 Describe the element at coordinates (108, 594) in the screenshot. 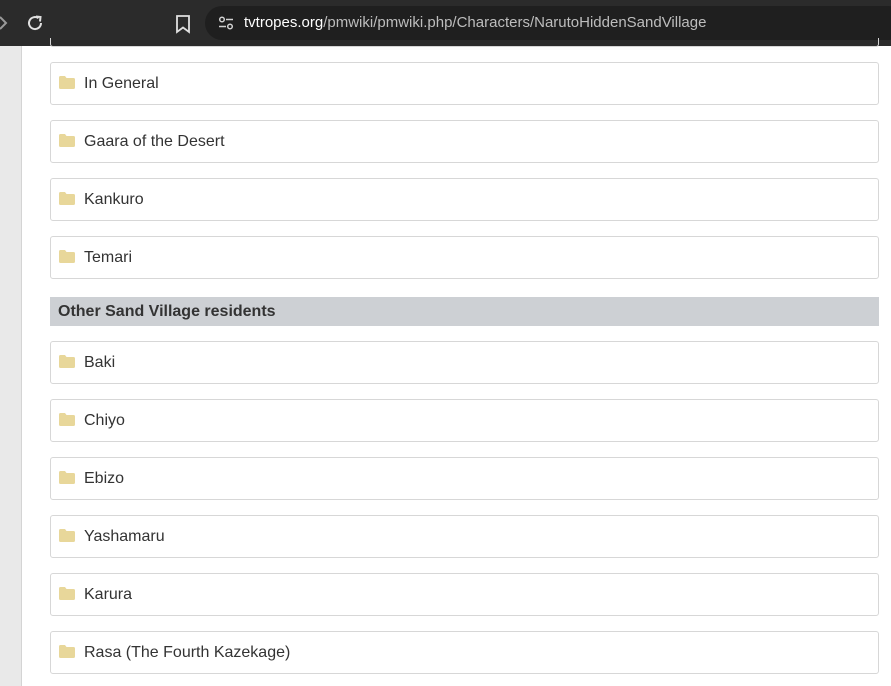

I see `folder-label: Karura` at that location.